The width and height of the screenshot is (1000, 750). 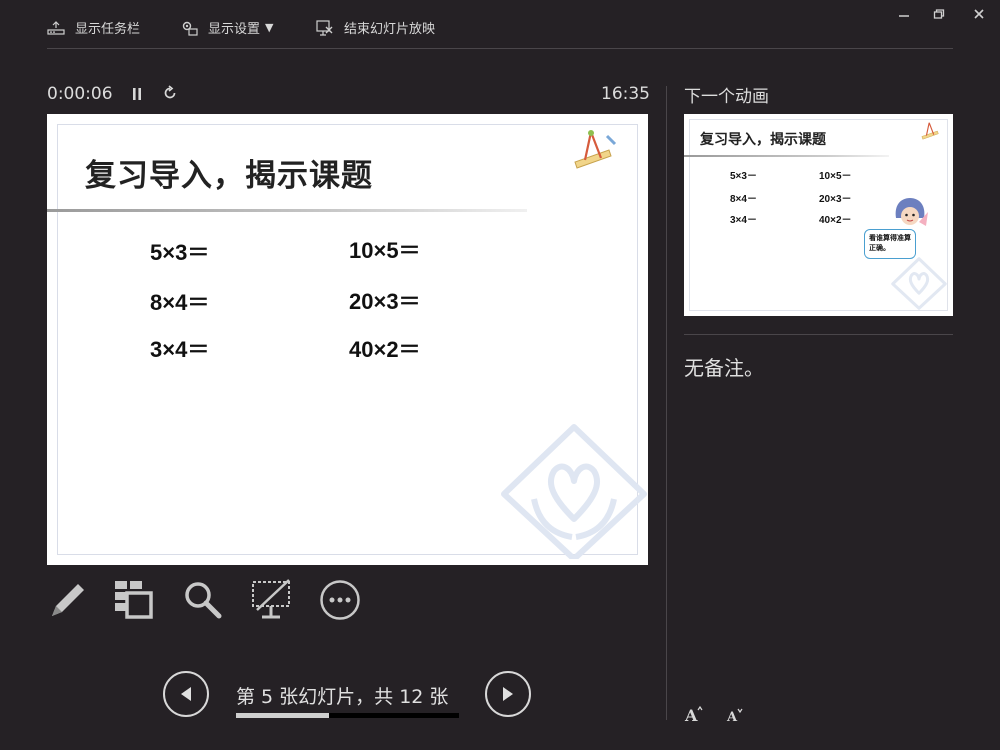 I want to click on minimize-button, so click(x=904, y=14).